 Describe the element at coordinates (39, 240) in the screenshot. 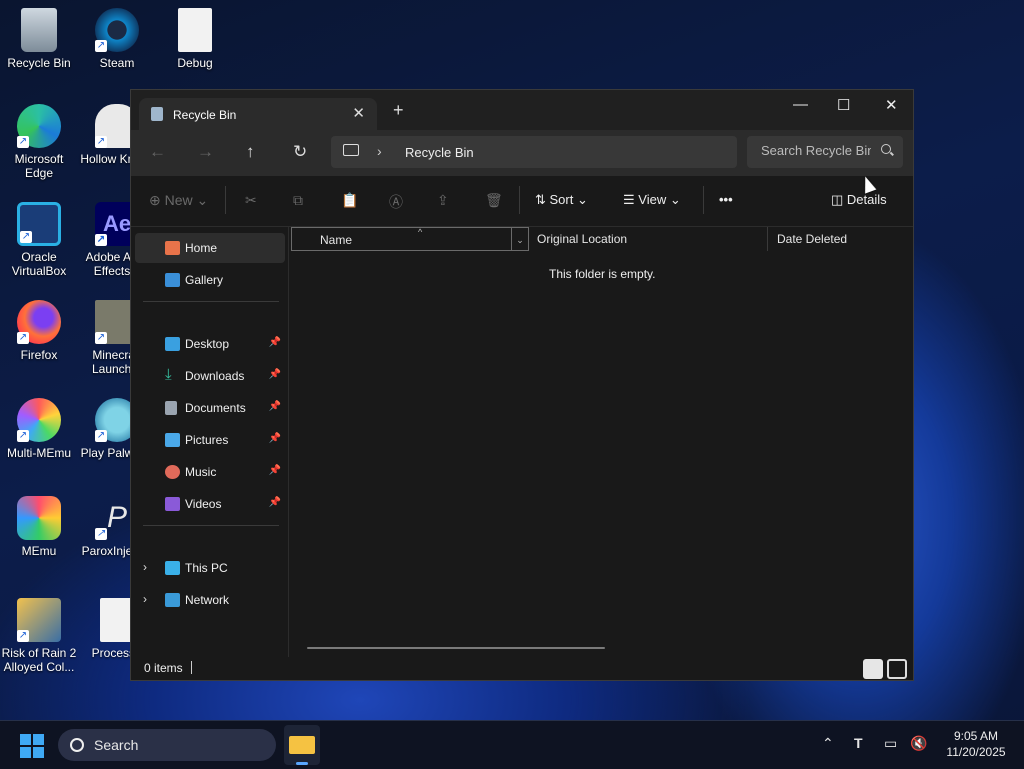

I see `desktop-icon-virtualbox: ↗ Oracle VirtualBox` at that location.